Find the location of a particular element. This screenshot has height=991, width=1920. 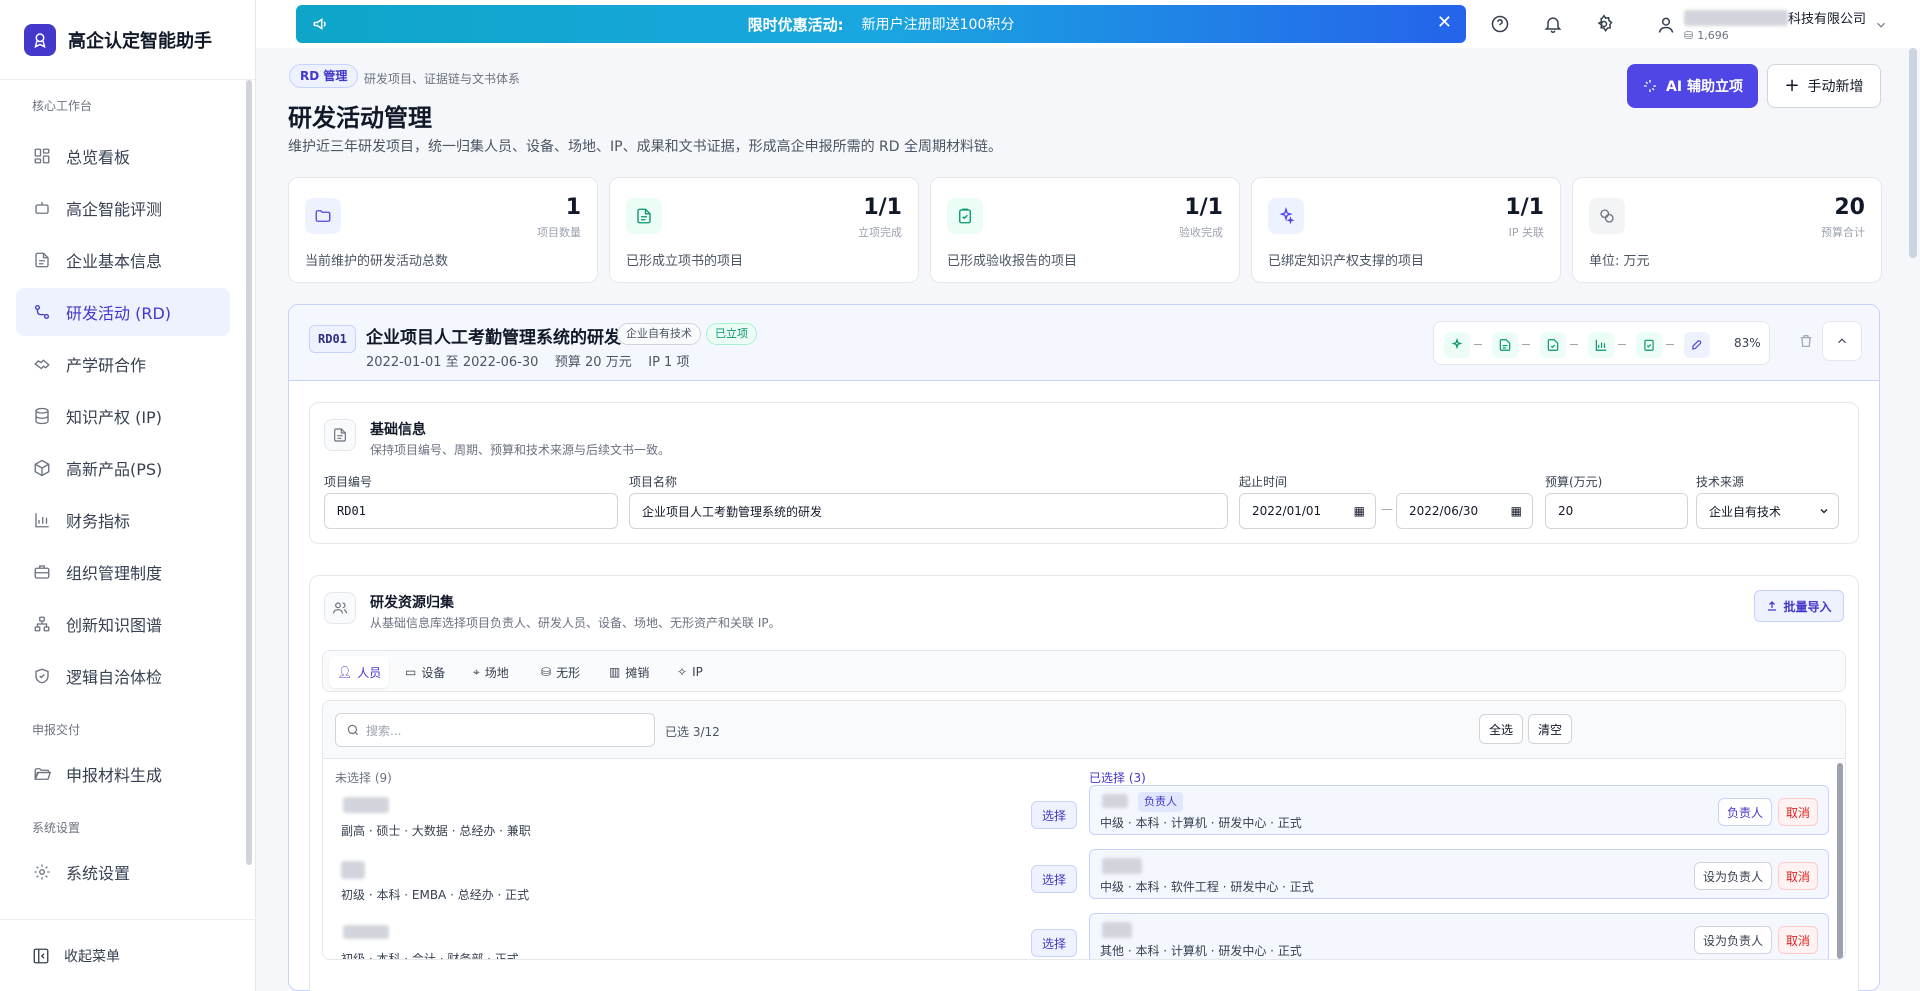

company-name-blurred is located at coordinates (1736, 17).